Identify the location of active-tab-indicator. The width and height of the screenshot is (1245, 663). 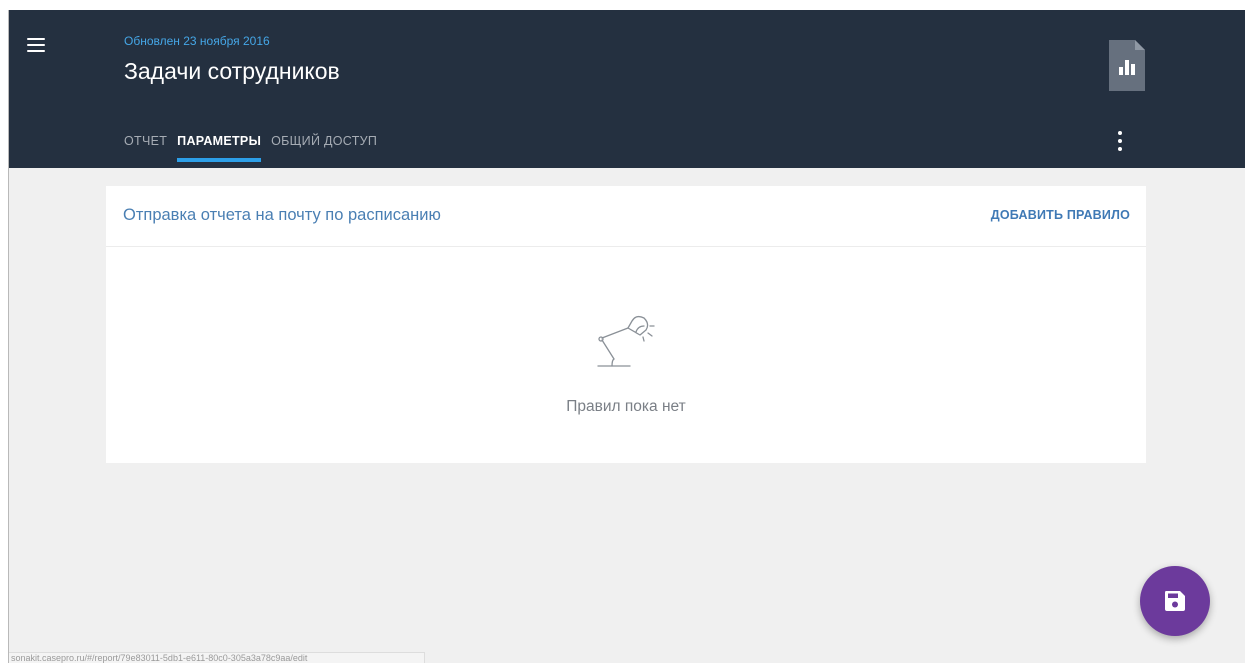
(219, 160).